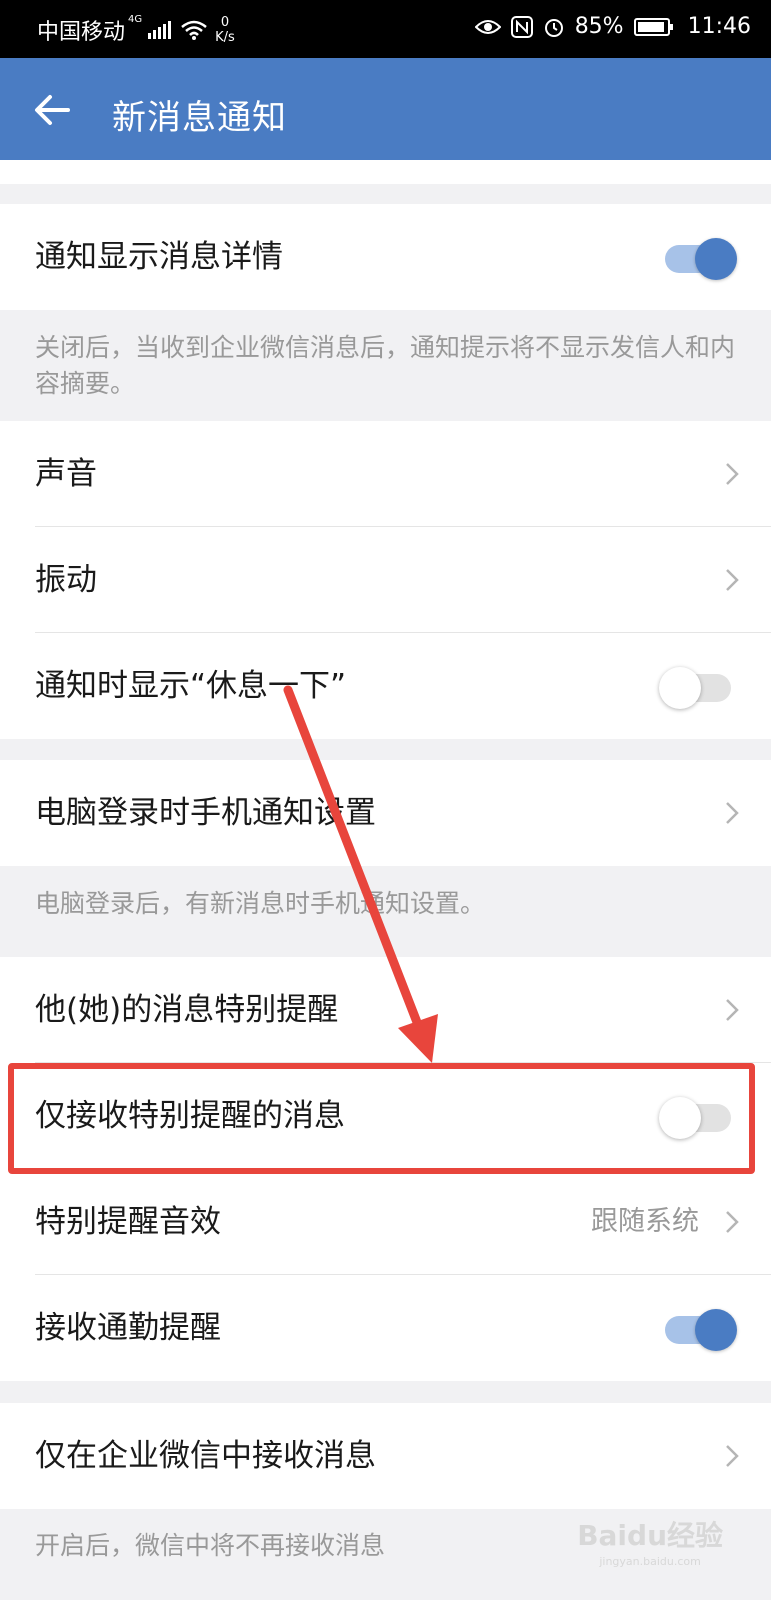 The height and width of the screenshot is (1600, 771). I want to click on row-sound: 声音, so click(385, 474).